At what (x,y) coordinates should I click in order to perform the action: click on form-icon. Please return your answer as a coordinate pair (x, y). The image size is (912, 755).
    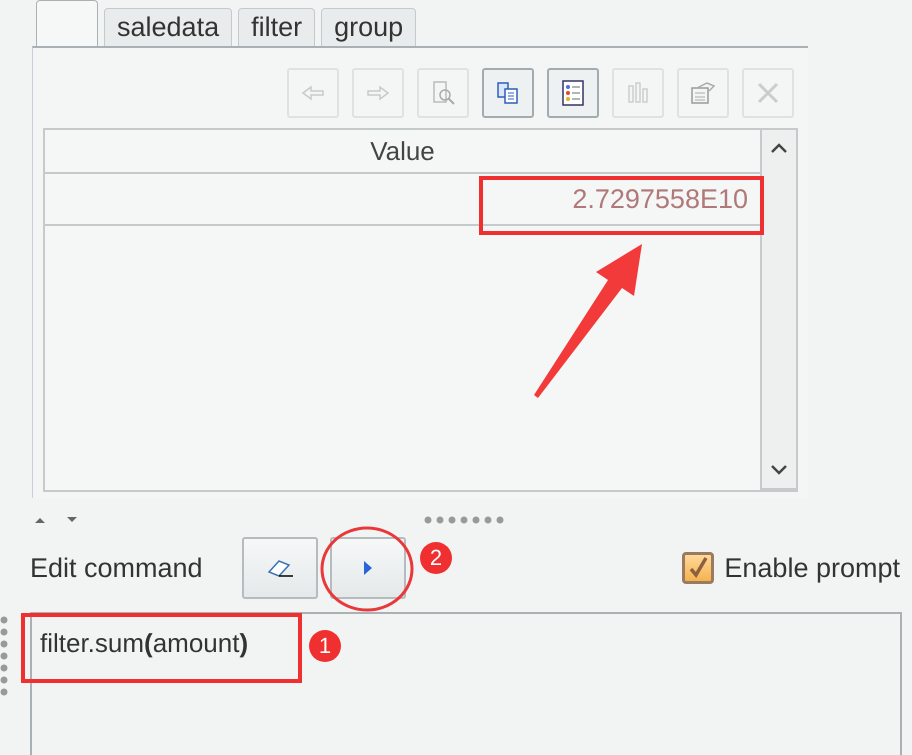
    Looking at the image, I should click on (703, 93).